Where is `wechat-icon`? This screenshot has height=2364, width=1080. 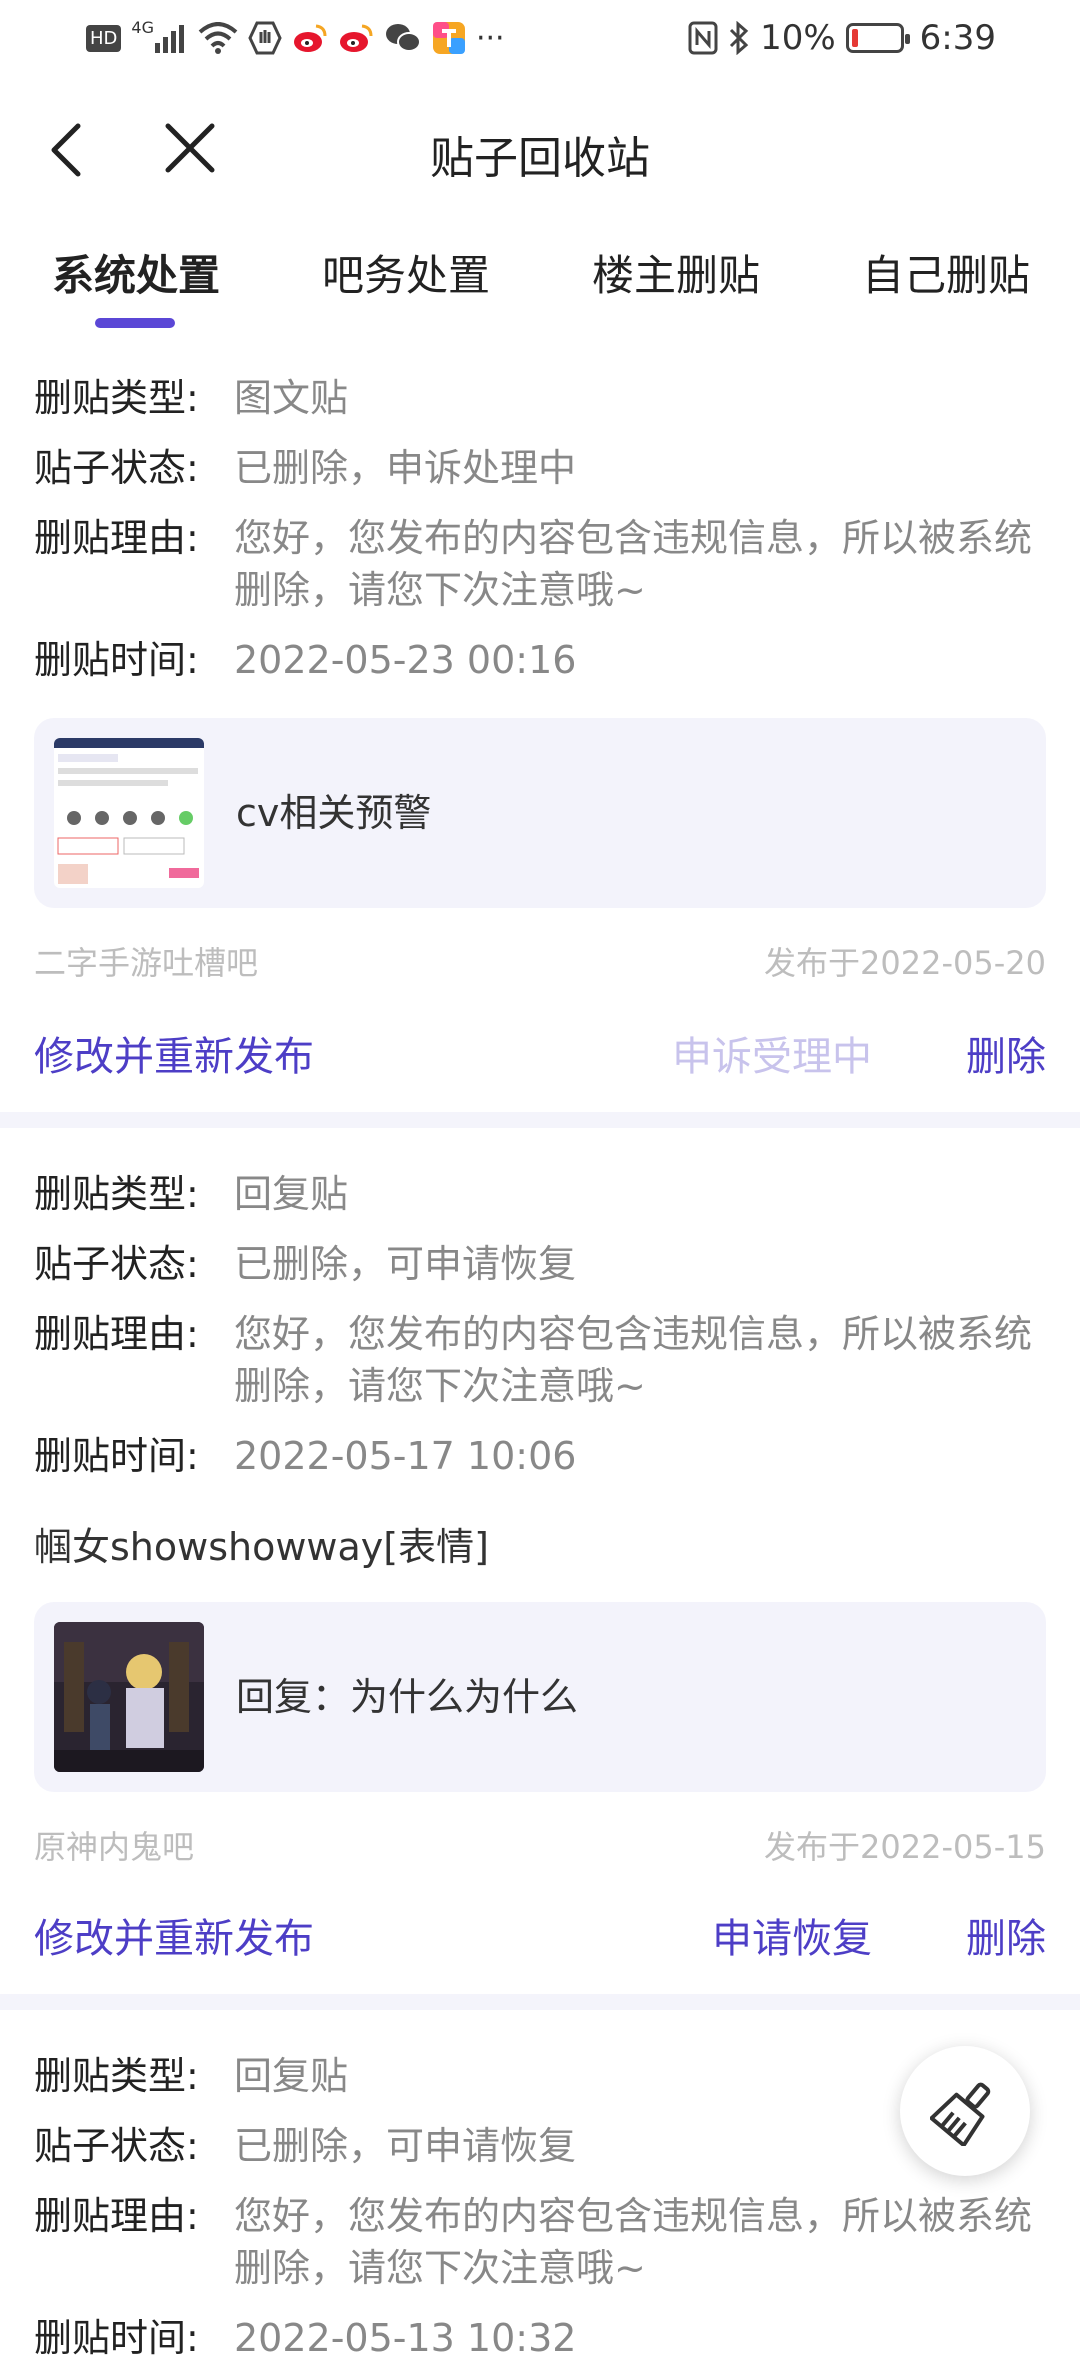
wechat-icon is located at coordinates (403, 38).